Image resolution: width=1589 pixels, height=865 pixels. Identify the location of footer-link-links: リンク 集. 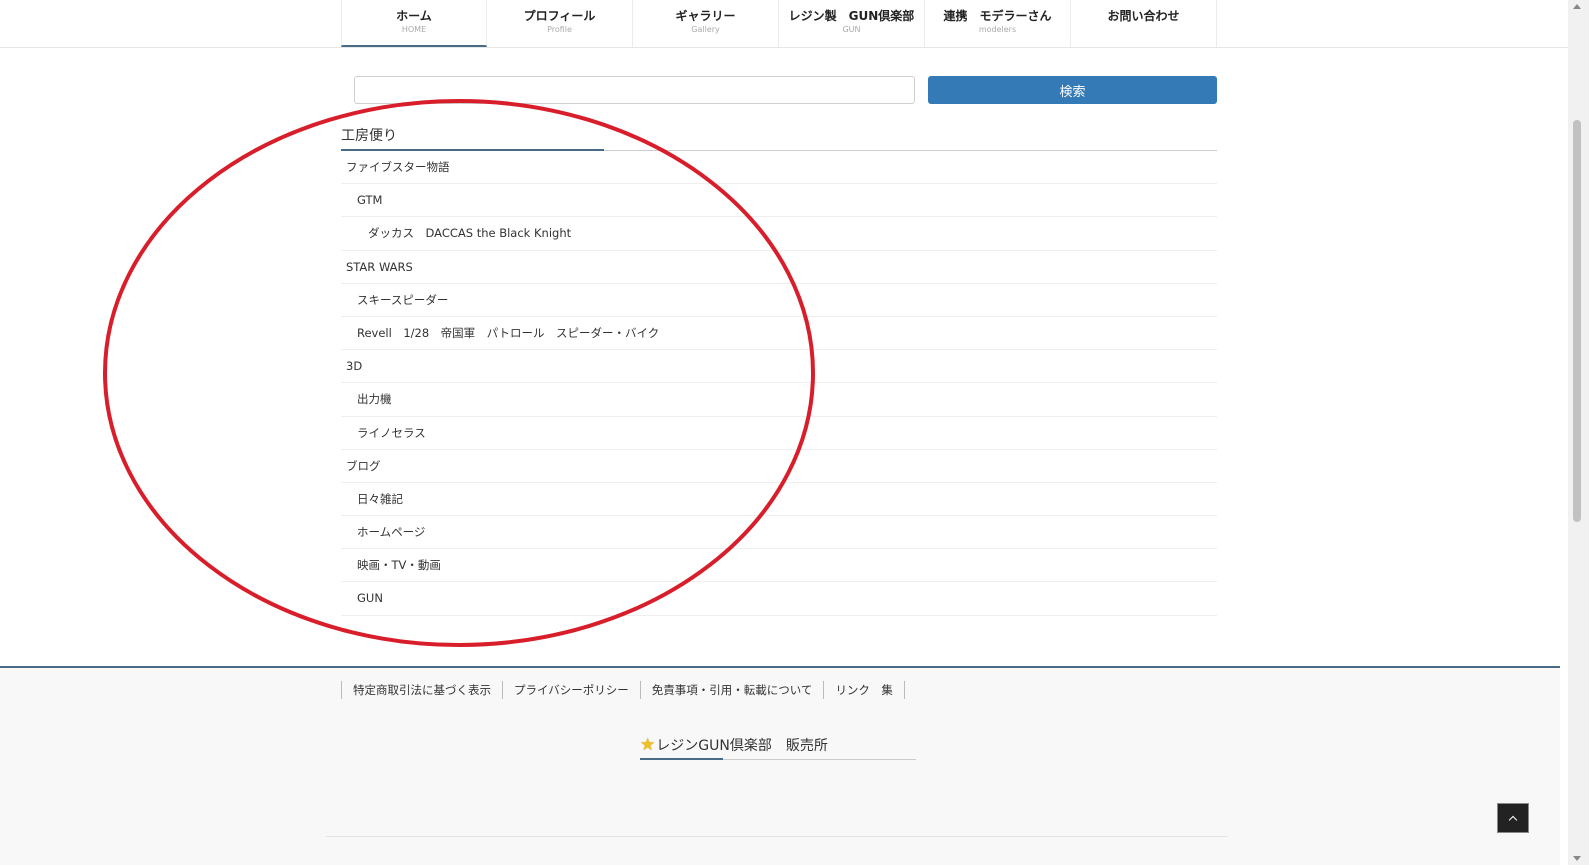
(864, 690).